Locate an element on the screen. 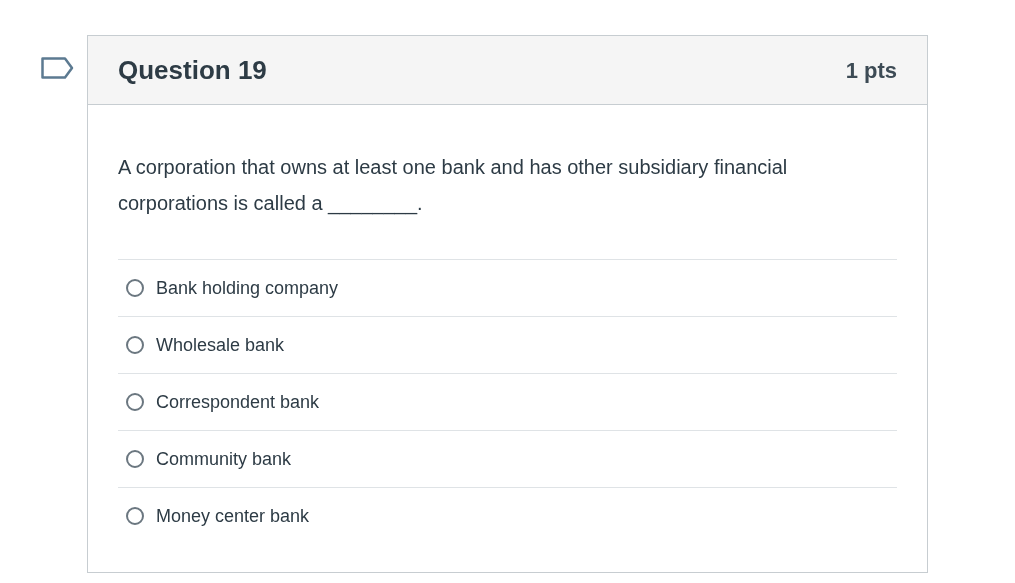 This screenshot has height=583, width=1015. points-label: 1 pts is located at coordinates (871, 70).